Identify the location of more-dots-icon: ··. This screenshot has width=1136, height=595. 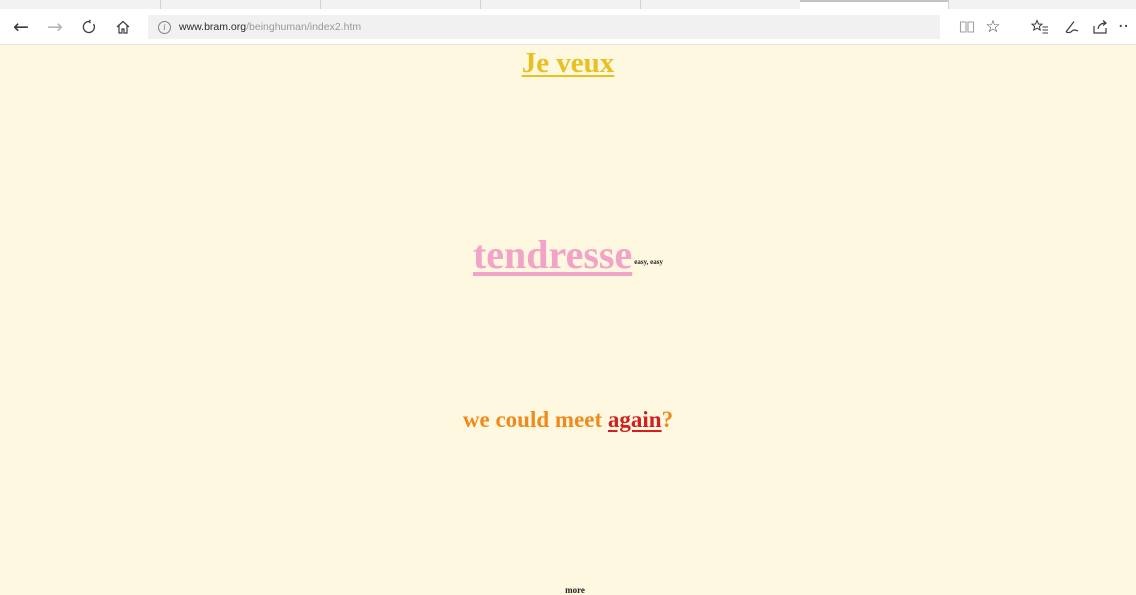
(1123, 27).